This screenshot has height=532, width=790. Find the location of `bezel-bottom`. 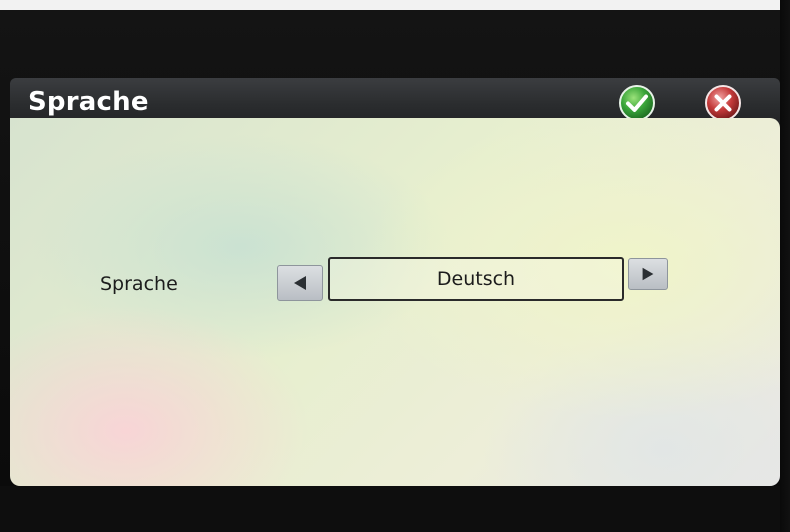

bezel-bottom is located at coordinates (395, 509).